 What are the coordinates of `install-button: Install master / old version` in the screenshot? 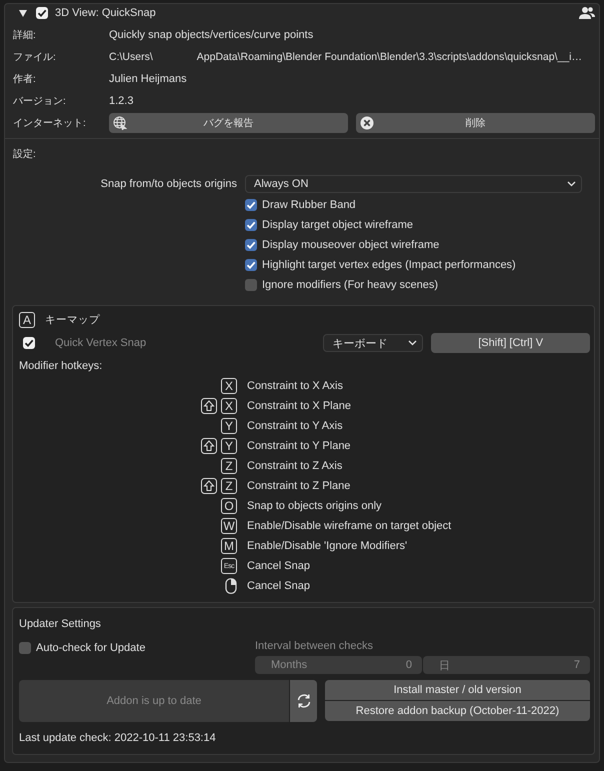 It's located at (457, 690).